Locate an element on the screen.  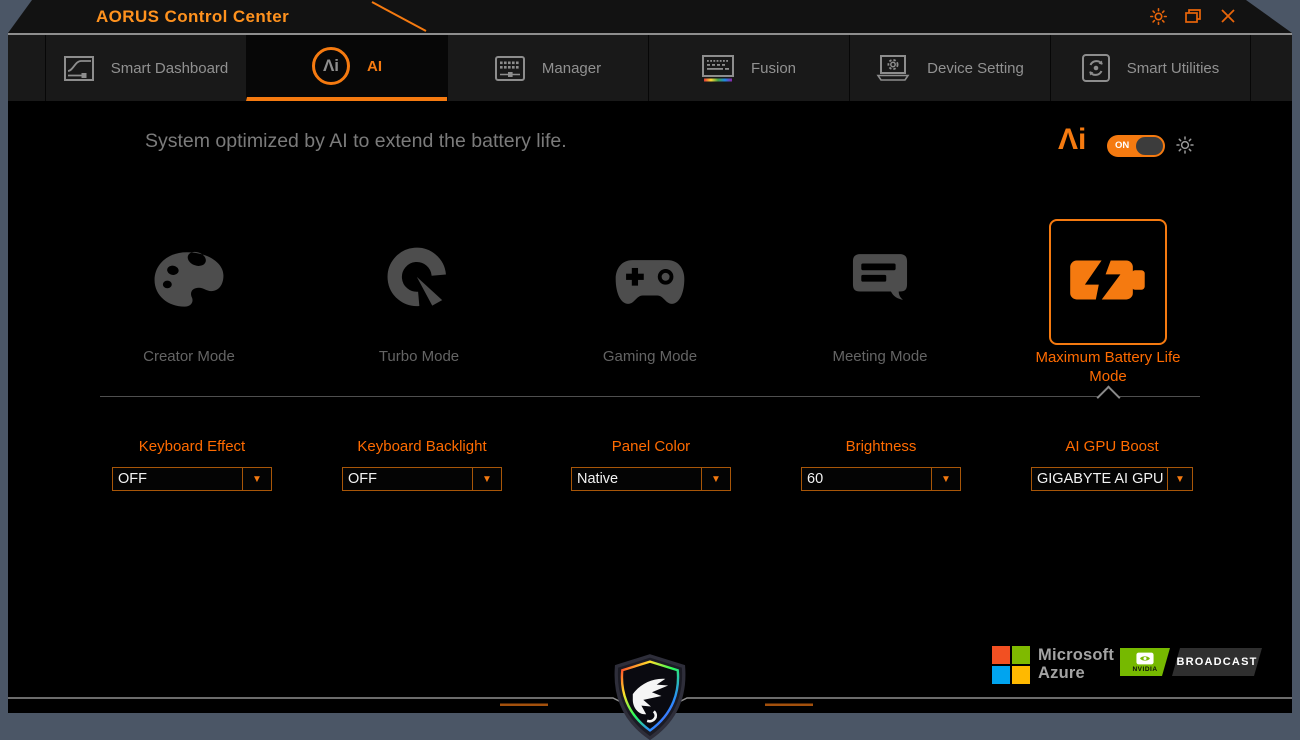
microsoft-azure-logo: Microsoft Azure is located at coordinates (1053, 665).